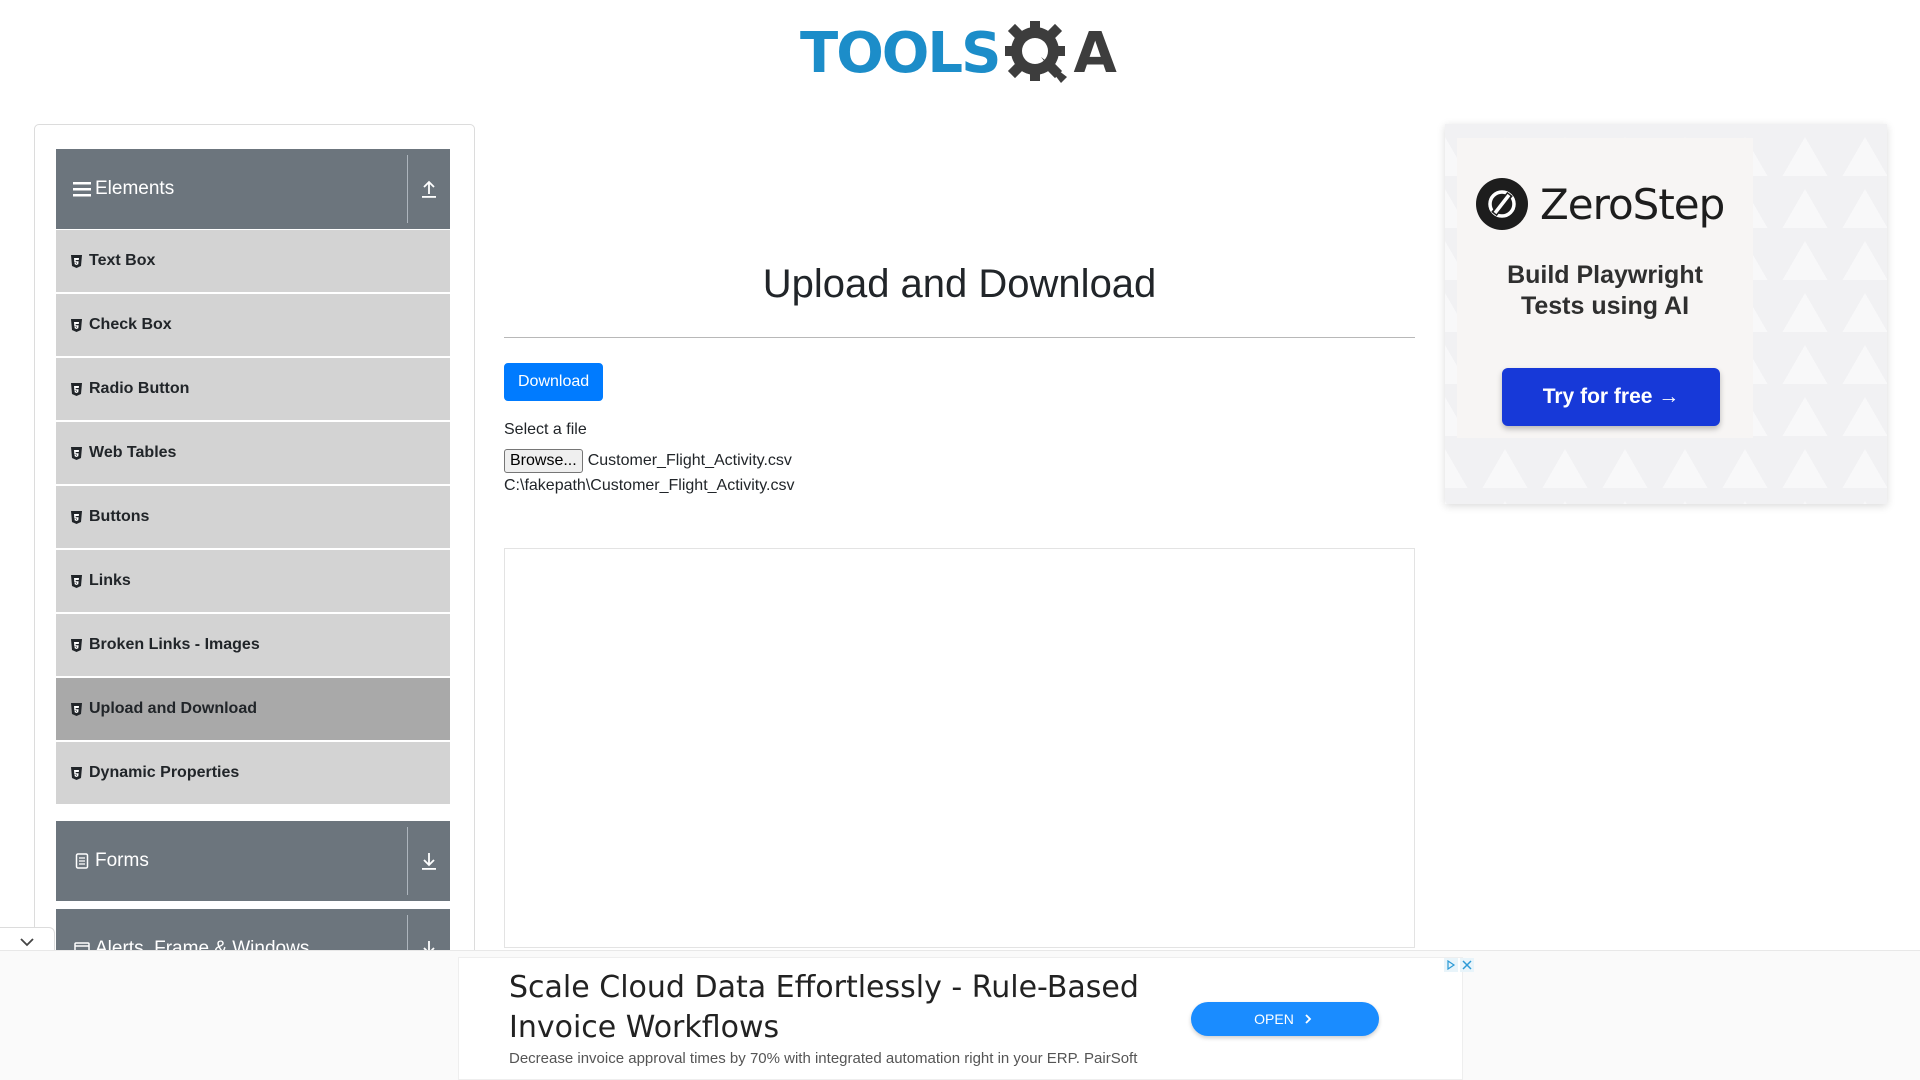 Image resolution: width=1920 pixels, height=1080 pixels. What do you see at coordinates (1611, 397) in the screenshot?
I see `try-for-free-button: Try for free →` at bounding box center [1611, 397].